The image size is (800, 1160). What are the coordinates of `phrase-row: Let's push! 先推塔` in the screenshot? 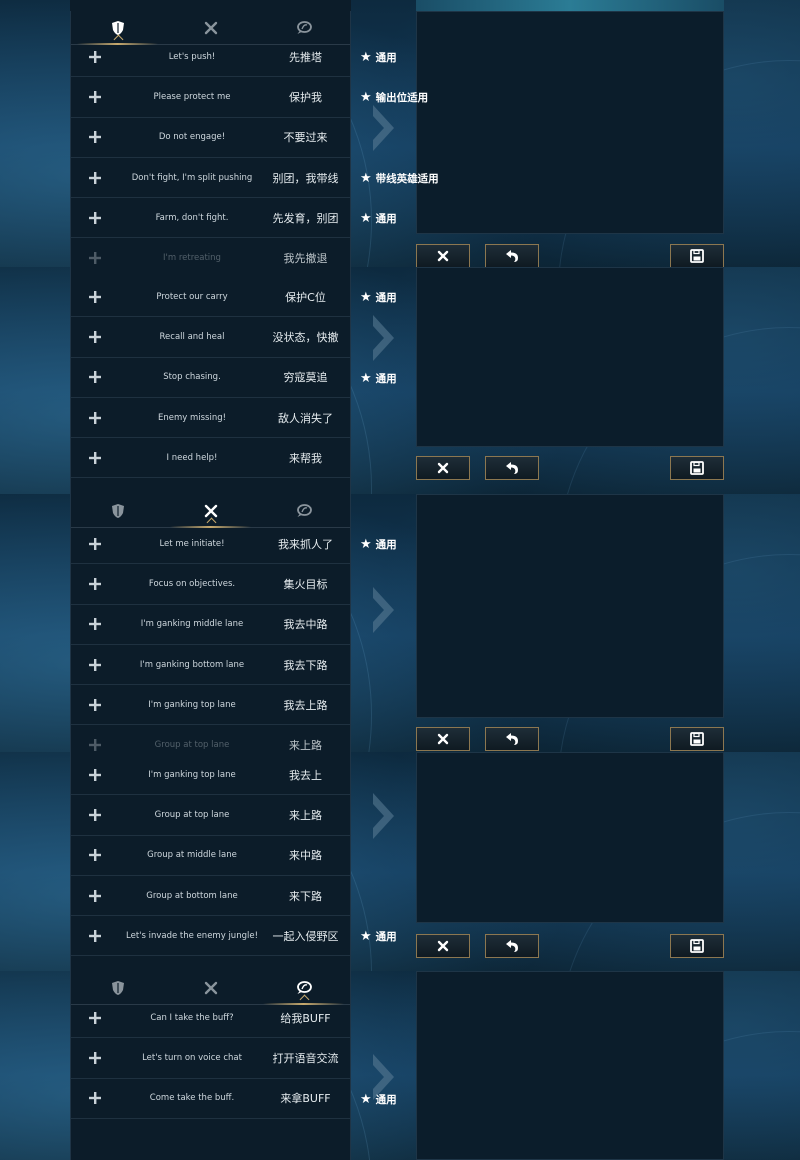 It's located at (210, 57).